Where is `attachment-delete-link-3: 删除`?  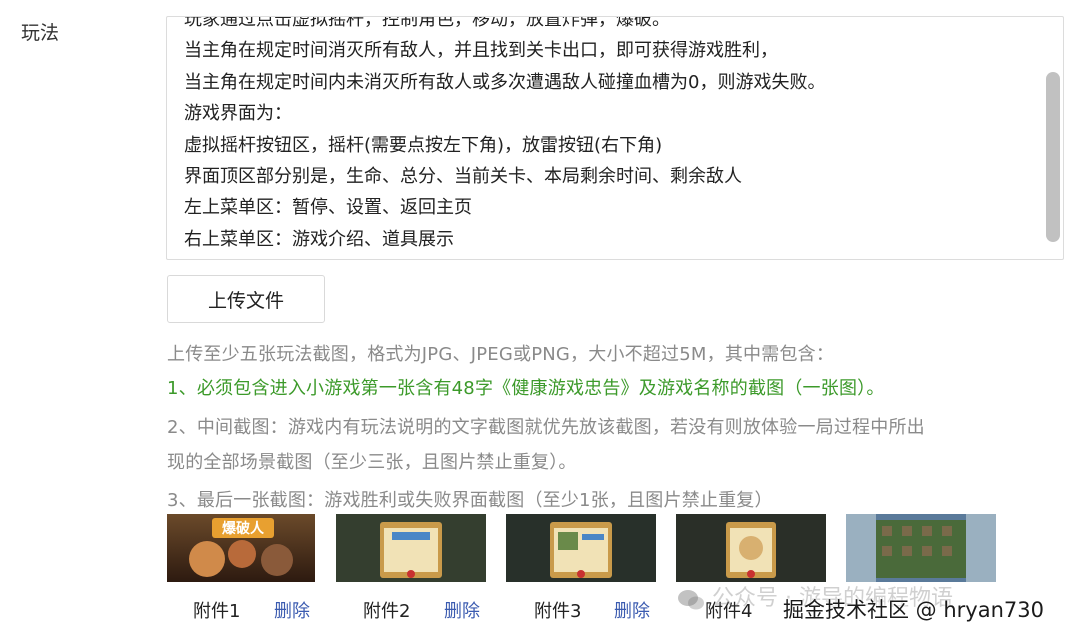 attachment-delete-link-3: 删除 is located at coordinates (632, 610).